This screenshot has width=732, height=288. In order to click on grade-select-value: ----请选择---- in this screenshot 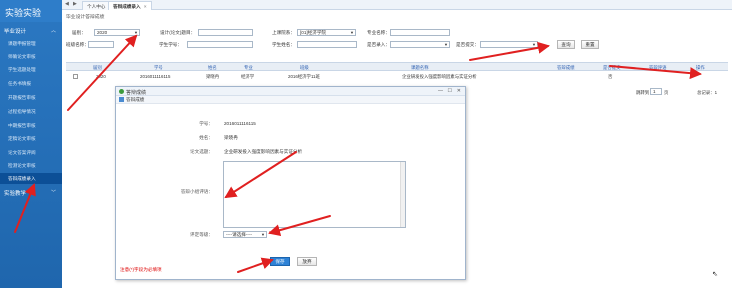, I will do `click(239, 234)`.